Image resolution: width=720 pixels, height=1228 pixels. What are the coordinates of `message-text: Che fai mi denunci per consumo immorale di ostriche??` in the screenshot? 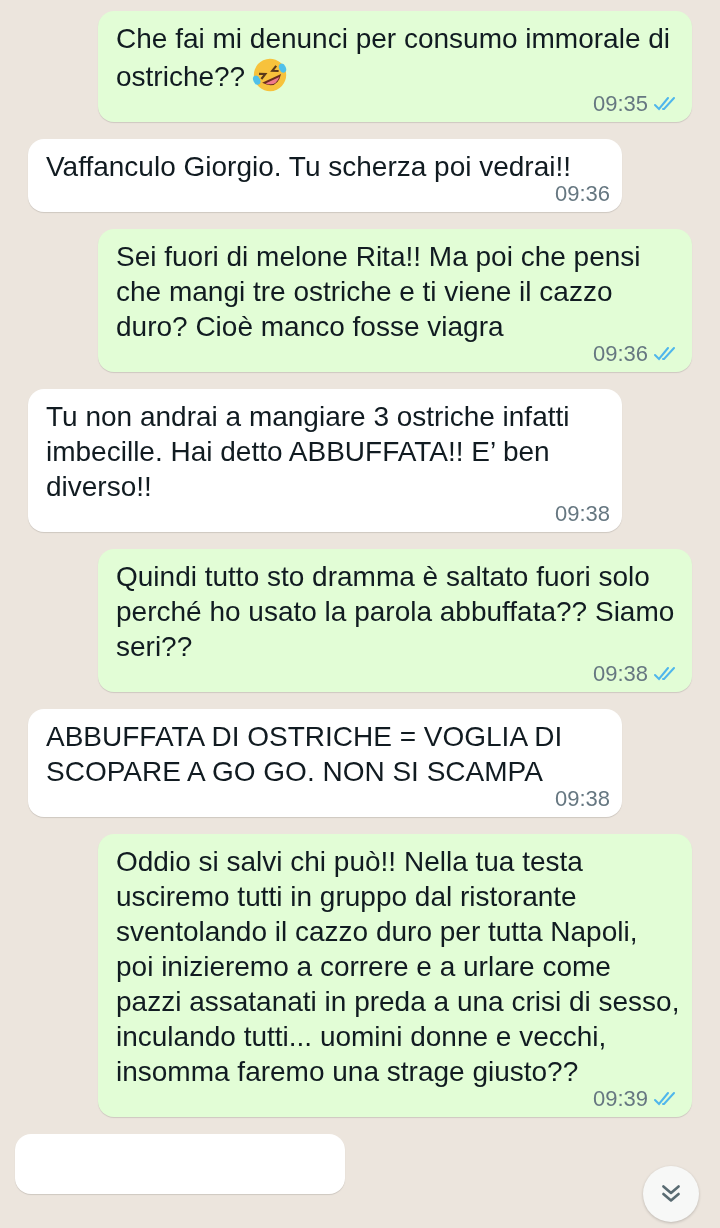 It's located at (393, 57).